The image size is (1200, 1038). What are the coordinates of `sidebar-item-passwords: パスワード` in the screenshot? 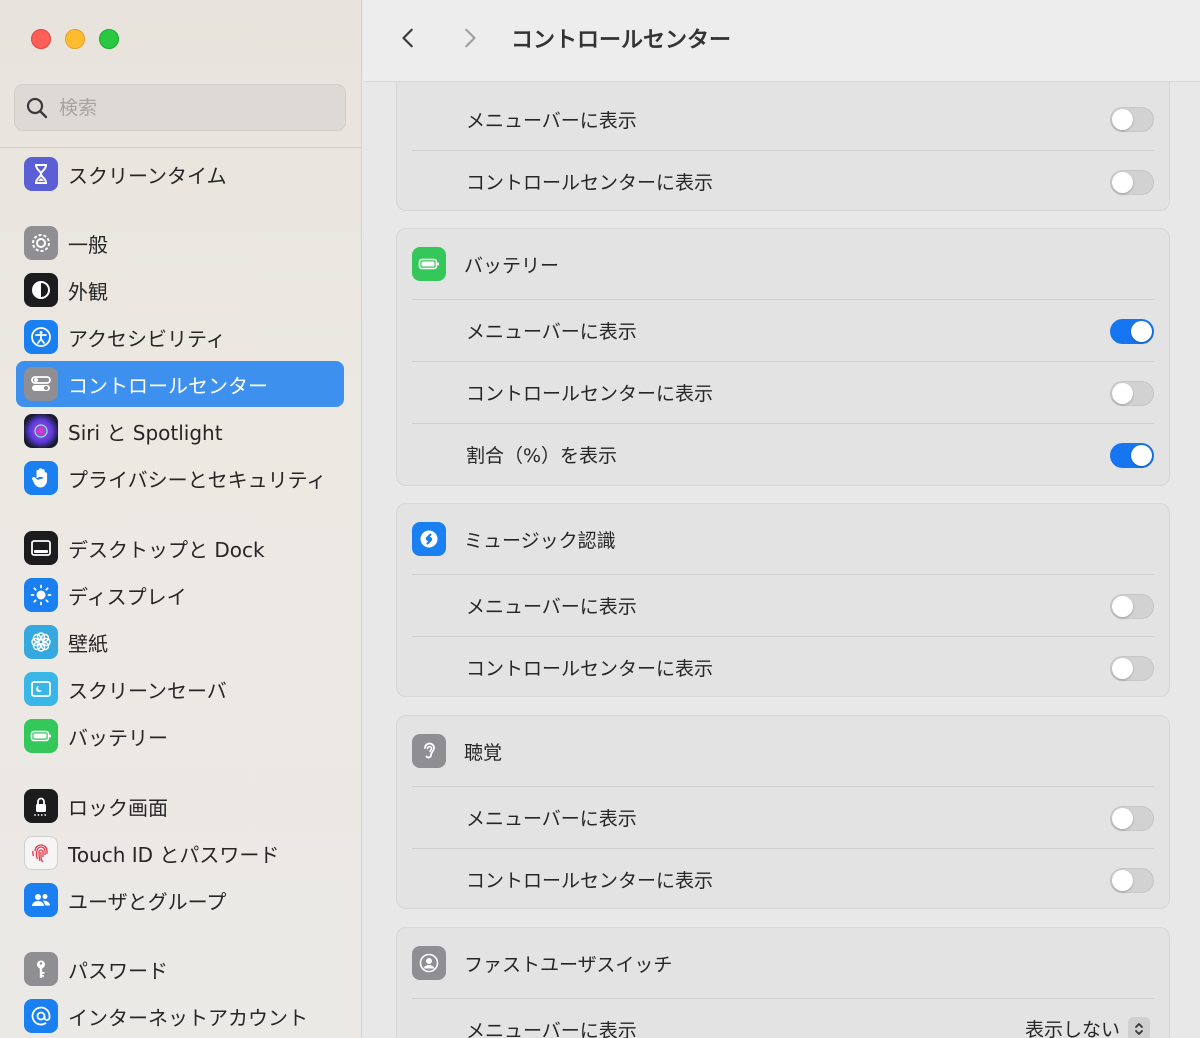 It's located at (180, 969).